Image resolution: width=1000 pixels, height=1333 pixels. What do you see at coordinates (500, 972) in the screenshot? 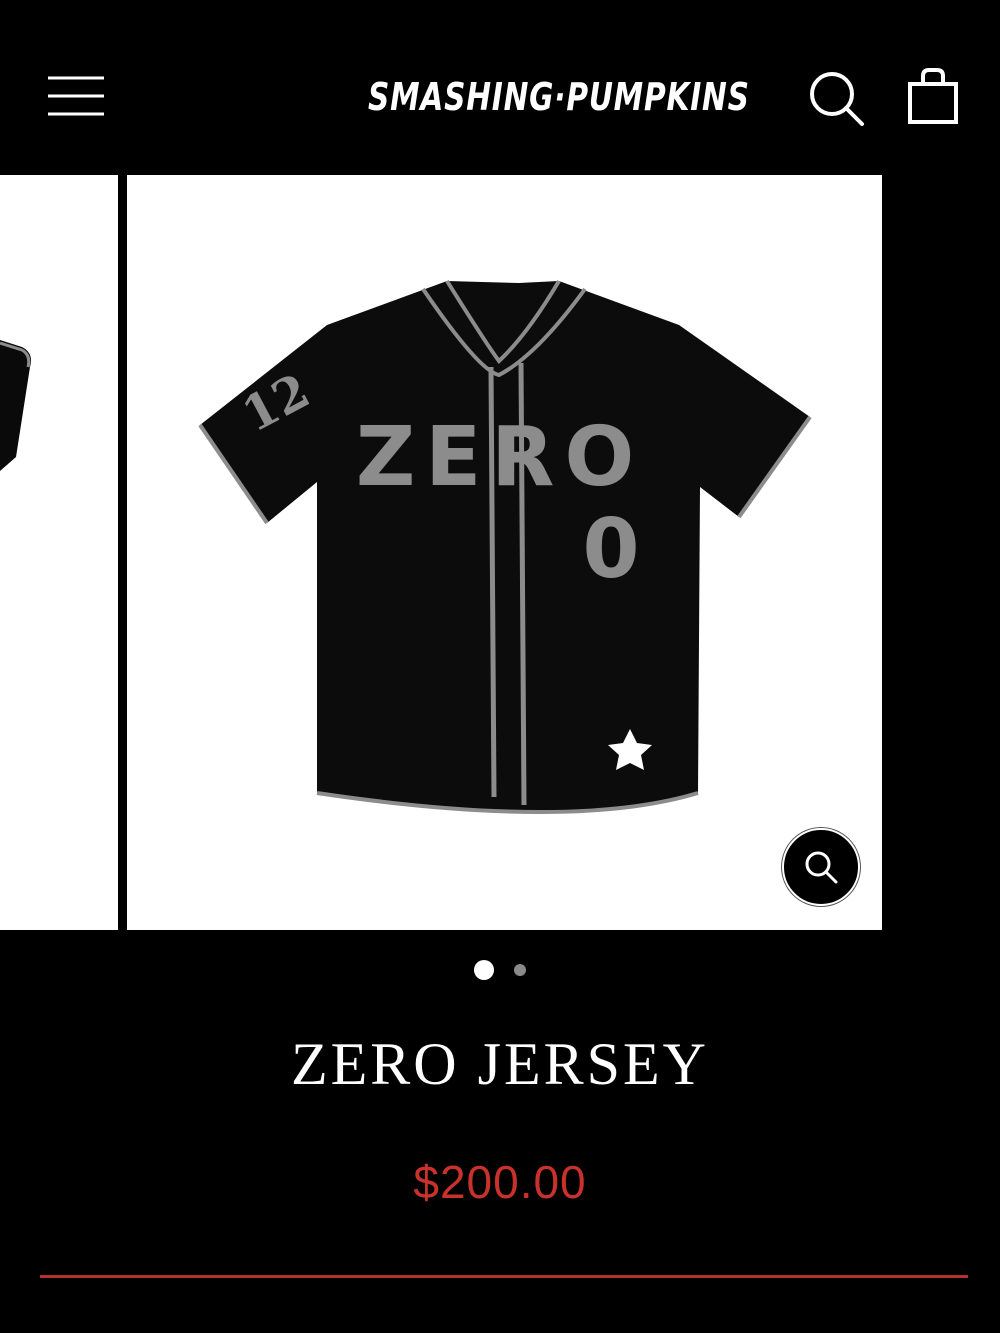
I see `gallery-pagination` at bounding box center [500, 972].